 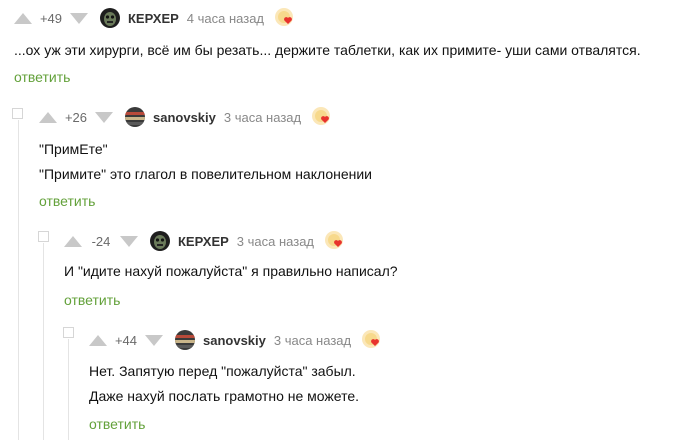 What do you see at coordinates (225, 18) in the screenshot?
I see `comment-time: 4 часа назад` at bounding box center [225, 18].